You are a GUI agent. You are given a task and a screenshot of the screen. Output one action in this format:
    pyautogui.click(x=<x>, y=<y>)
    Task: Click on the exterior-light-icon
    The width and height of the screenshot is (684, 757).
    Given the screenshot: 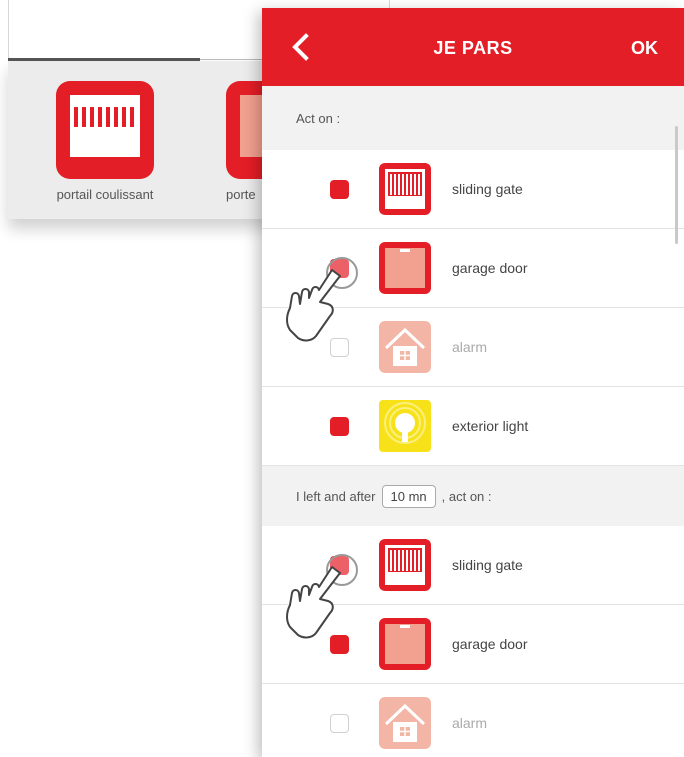 What is the action you would take?
    pyautogui.click(x=405, y=426)
    